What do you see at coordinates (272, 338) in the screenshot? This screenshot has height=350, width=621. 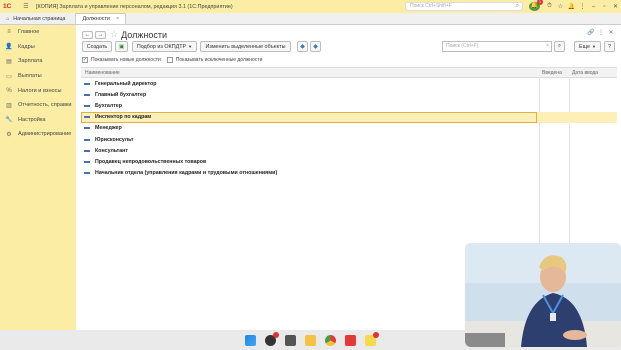 I see `search-icon` at bounding box center [272, 338].